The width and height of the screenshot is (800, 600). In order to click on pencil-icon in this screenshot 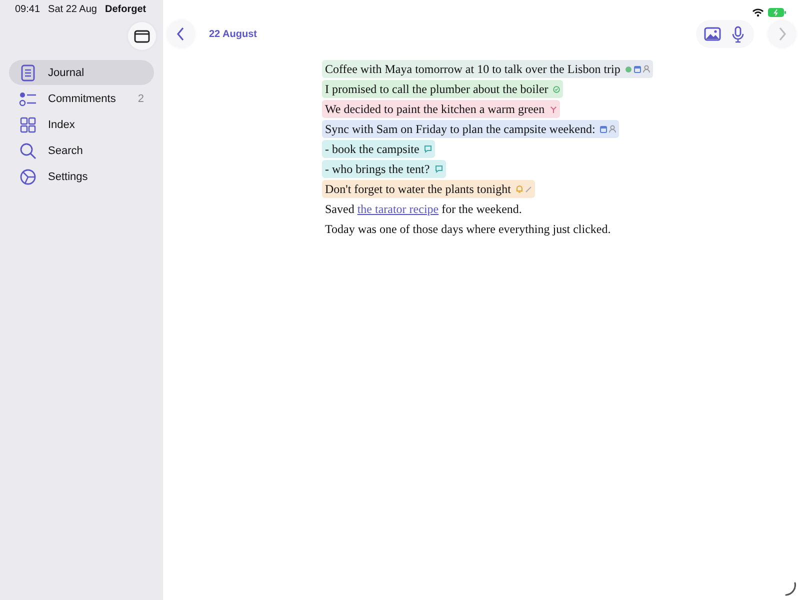, I will do `click(528, 189)`.